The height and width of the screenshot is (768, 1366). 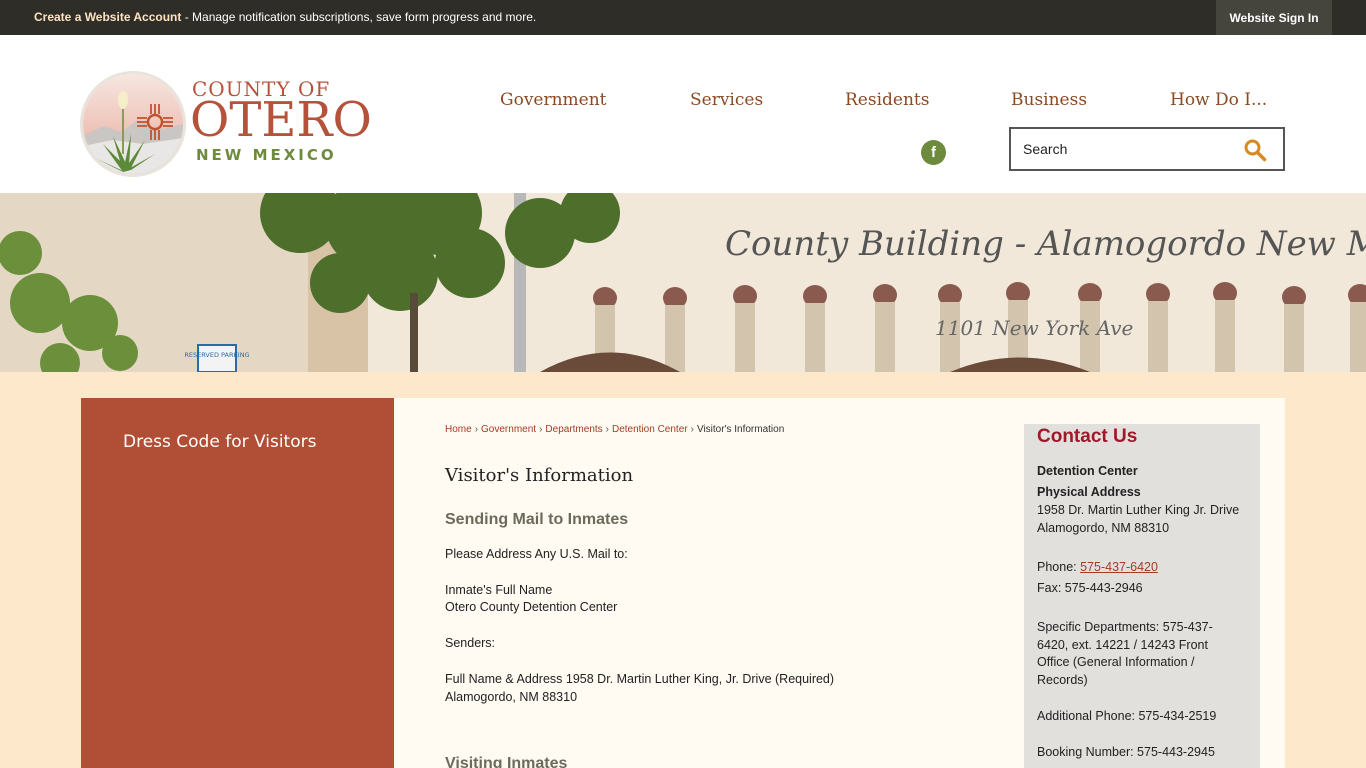 What do you see at coordinates (470, 643) in the screenshot?
I see `senders-label: Senders:` at bounding box center [470, 643].